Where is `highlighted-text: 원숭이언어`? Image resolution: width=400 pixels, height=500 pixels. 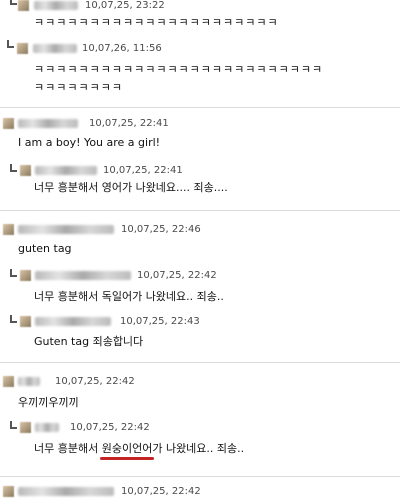
highlighted-text: 원숭이언어 is located at coordinates (126, 451).